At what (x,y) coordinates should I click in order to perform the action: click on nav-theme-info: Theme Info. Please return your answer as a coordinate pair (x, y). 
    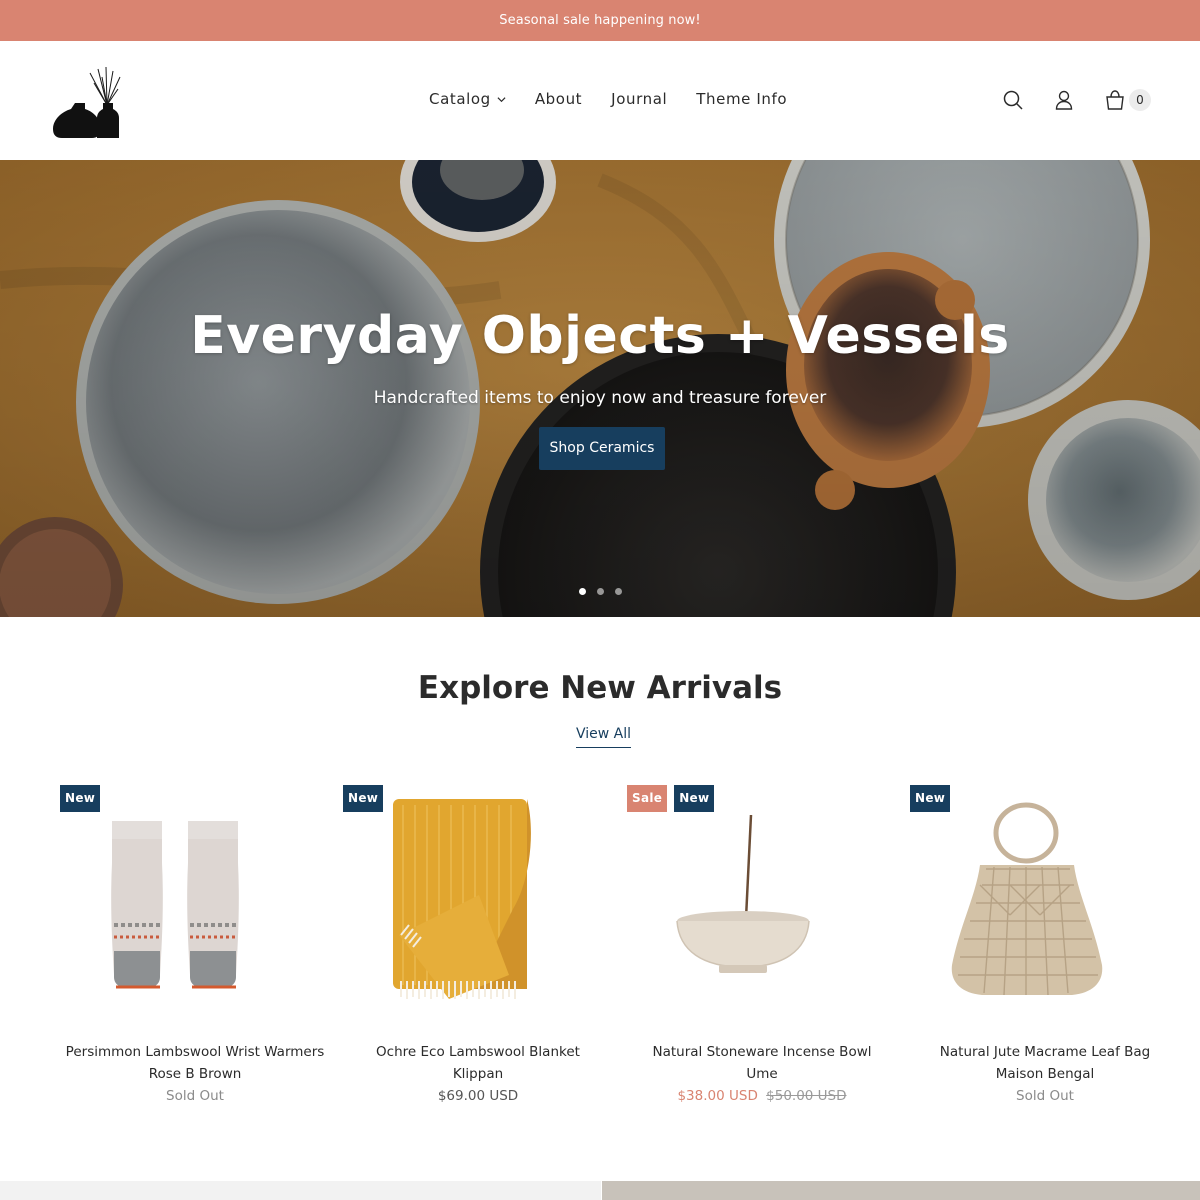
    Looking at the image, I should click on (741, 99).